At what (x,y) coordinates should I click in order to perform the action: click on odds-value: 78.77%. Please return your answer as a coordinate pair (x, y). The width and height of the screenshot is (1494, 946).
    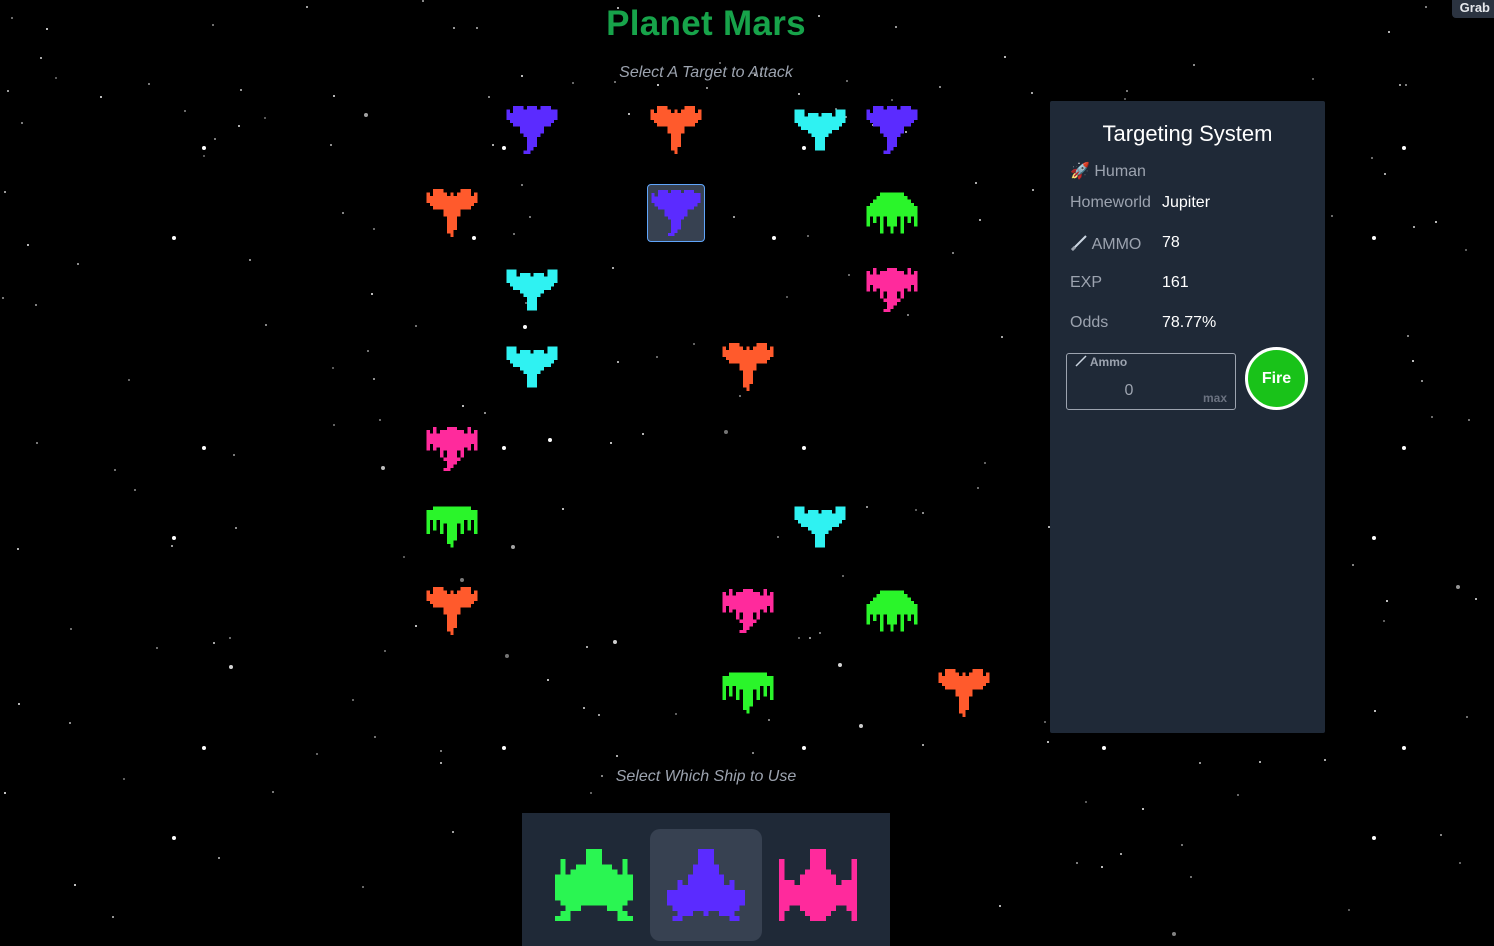
    Looking at the image, I should click on (1189, 322).